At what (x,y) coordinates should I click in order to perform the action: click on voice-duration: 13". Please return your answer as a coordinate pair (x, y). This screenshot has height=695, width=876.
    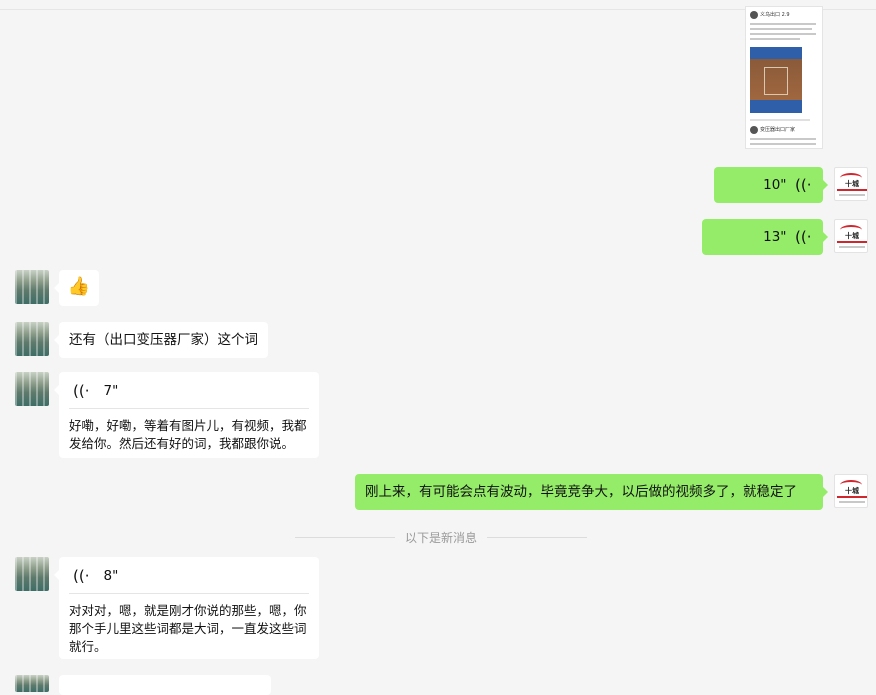
    Looking at the image, I should click on (775, 237).